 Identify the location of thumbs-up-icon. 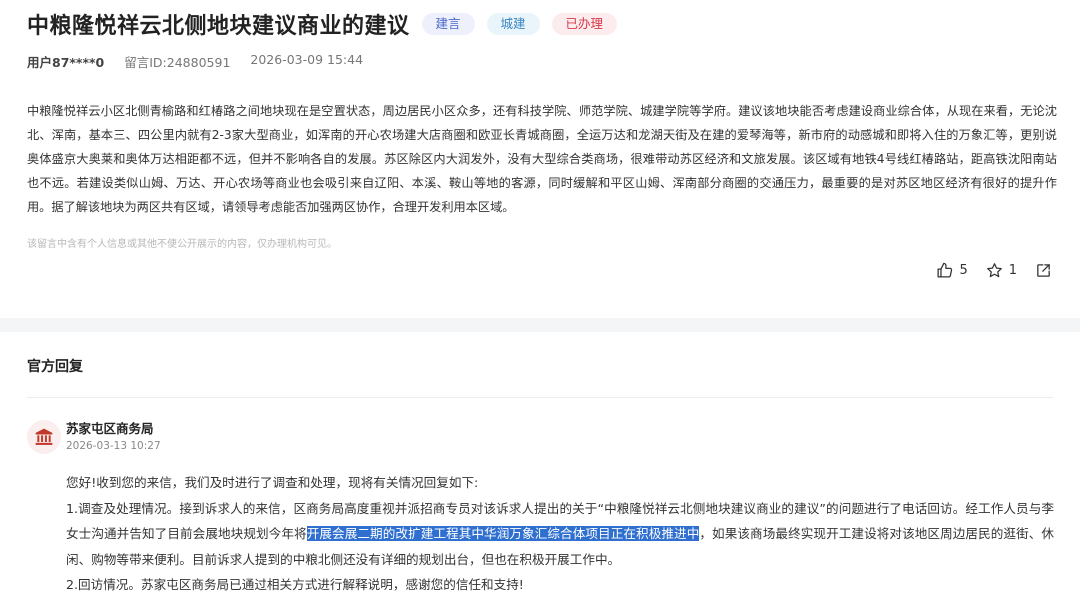
(945, 270).